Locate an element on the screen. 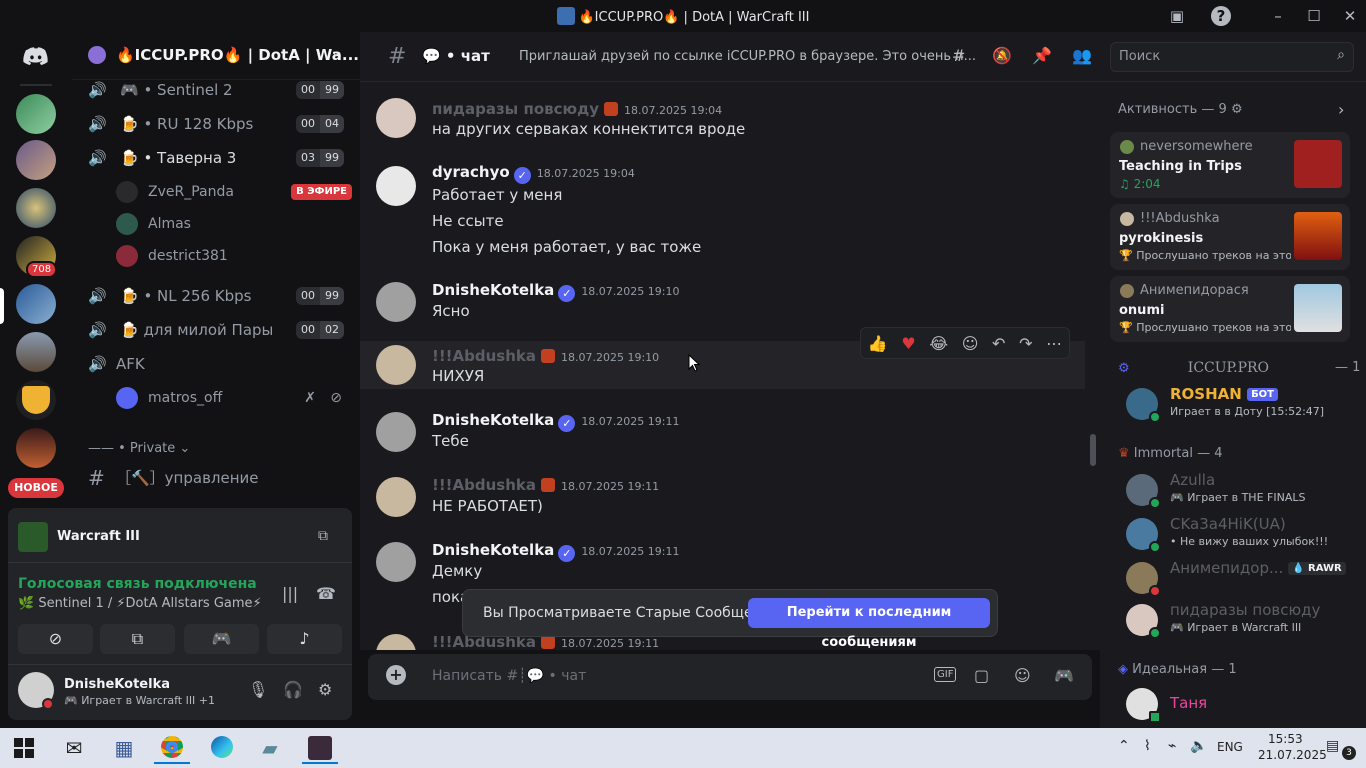 This screenshot has width=1366, height=768. threads-icon: # is located at coordinates (958, 55).